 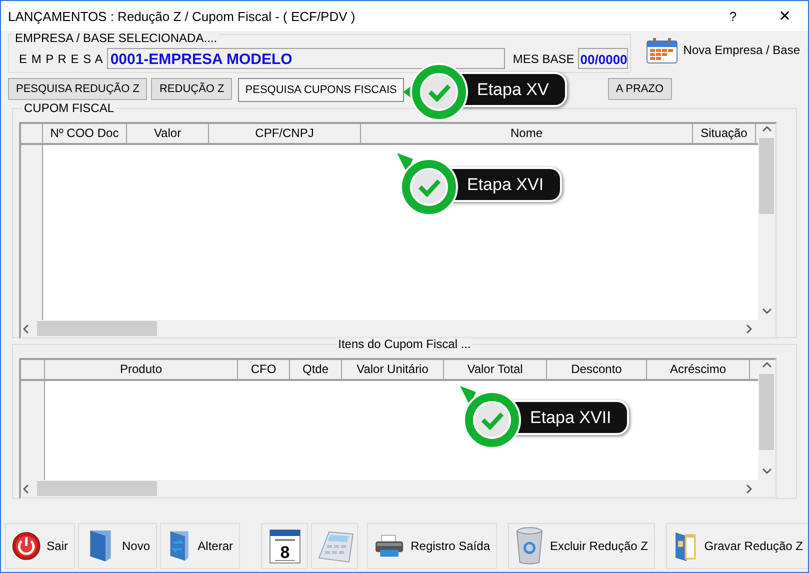 What do you see at coordinates (141, 369) in the screenshot?
I see `column-header: Produto` at bounding box center [141, 369].